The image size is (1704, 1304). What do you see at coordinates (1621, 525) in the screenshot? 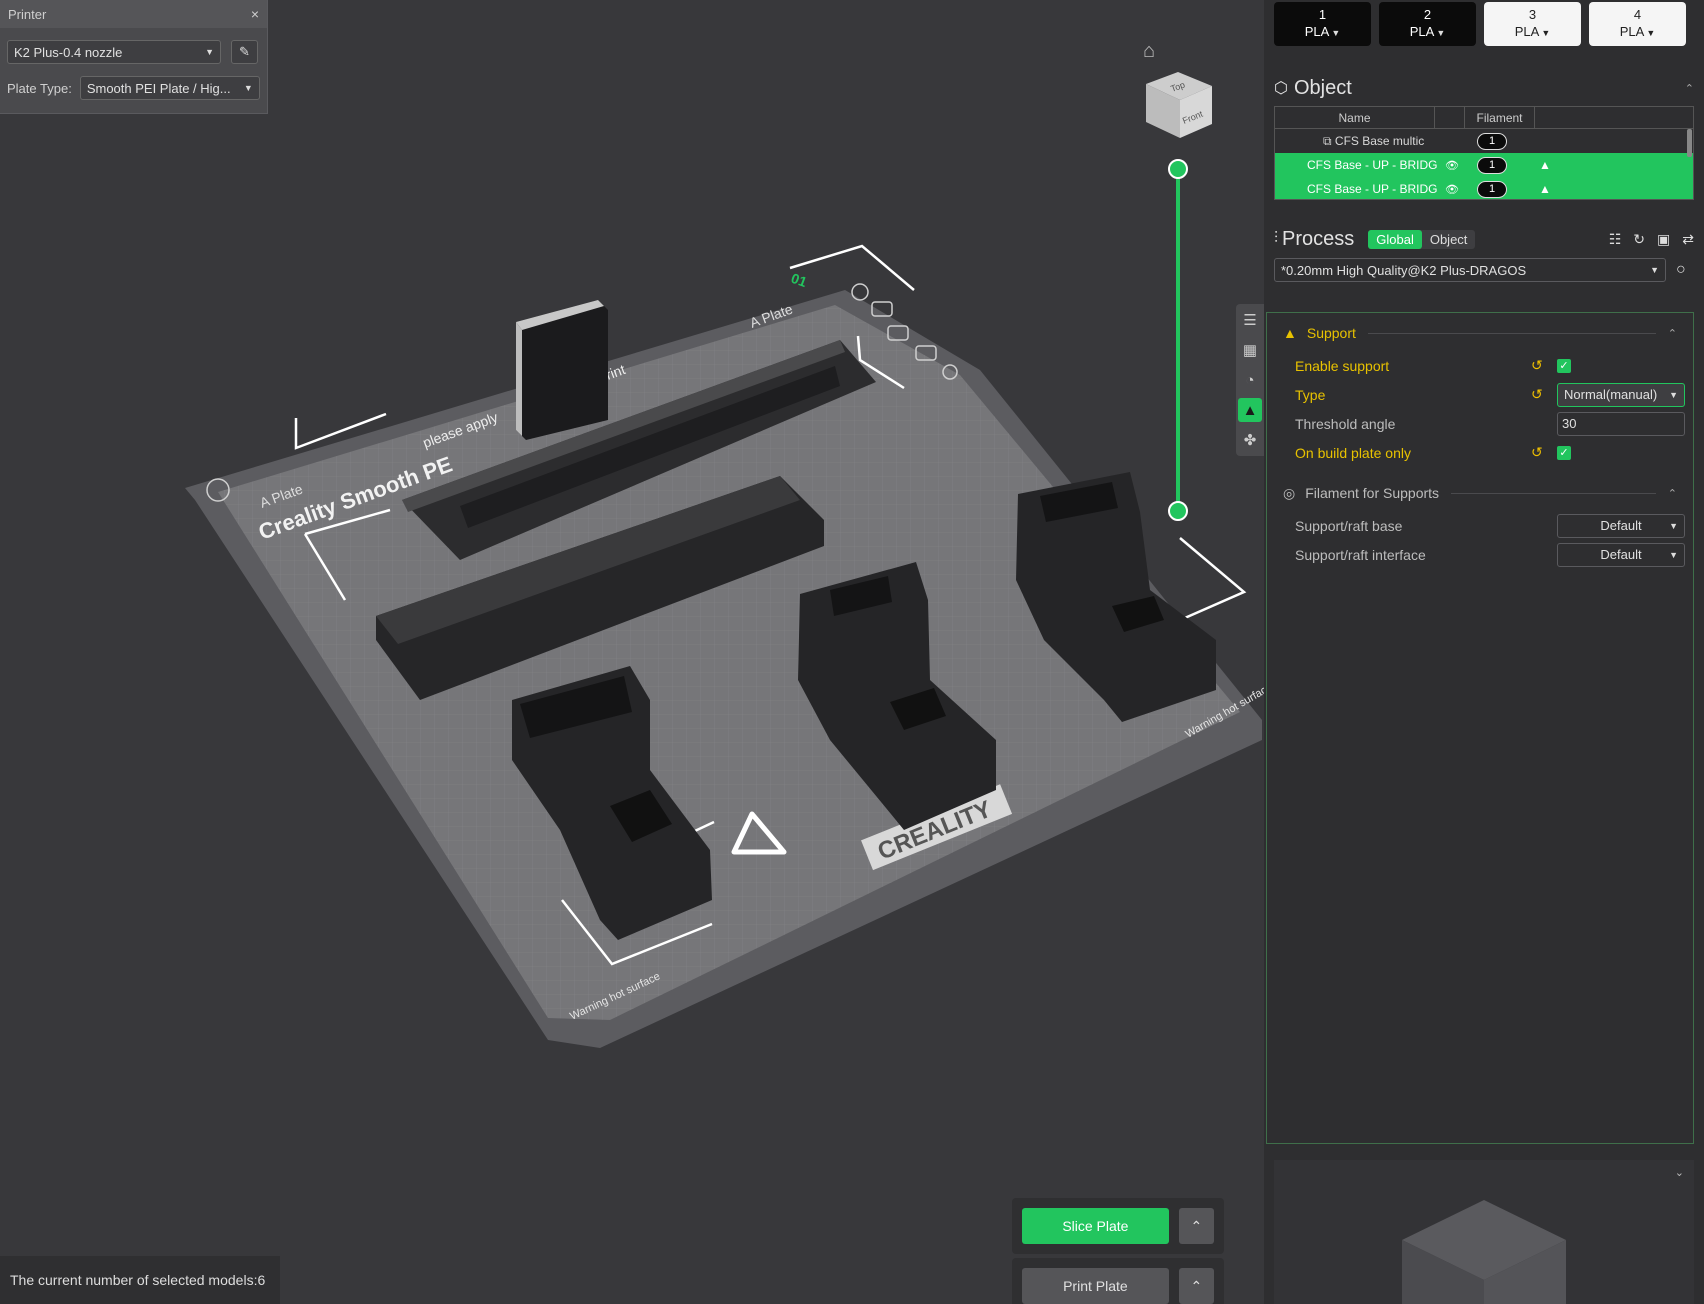
I see `support-base-select: Default ▼` at bounding box center [1621, 525].